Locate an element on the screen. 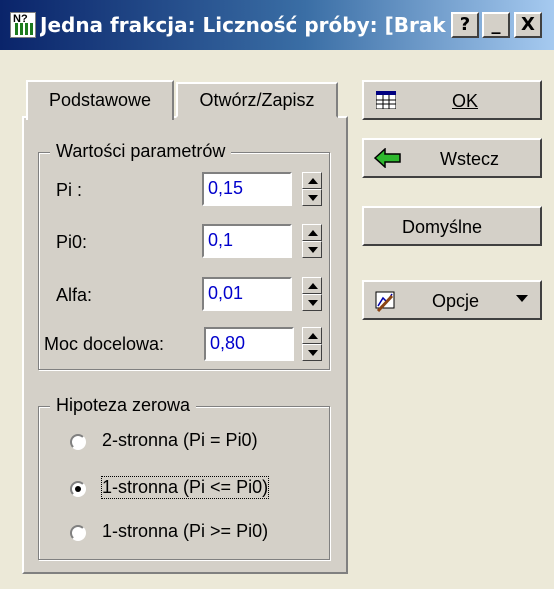  param-spinner-alfa is located at coordinates (312, 294).